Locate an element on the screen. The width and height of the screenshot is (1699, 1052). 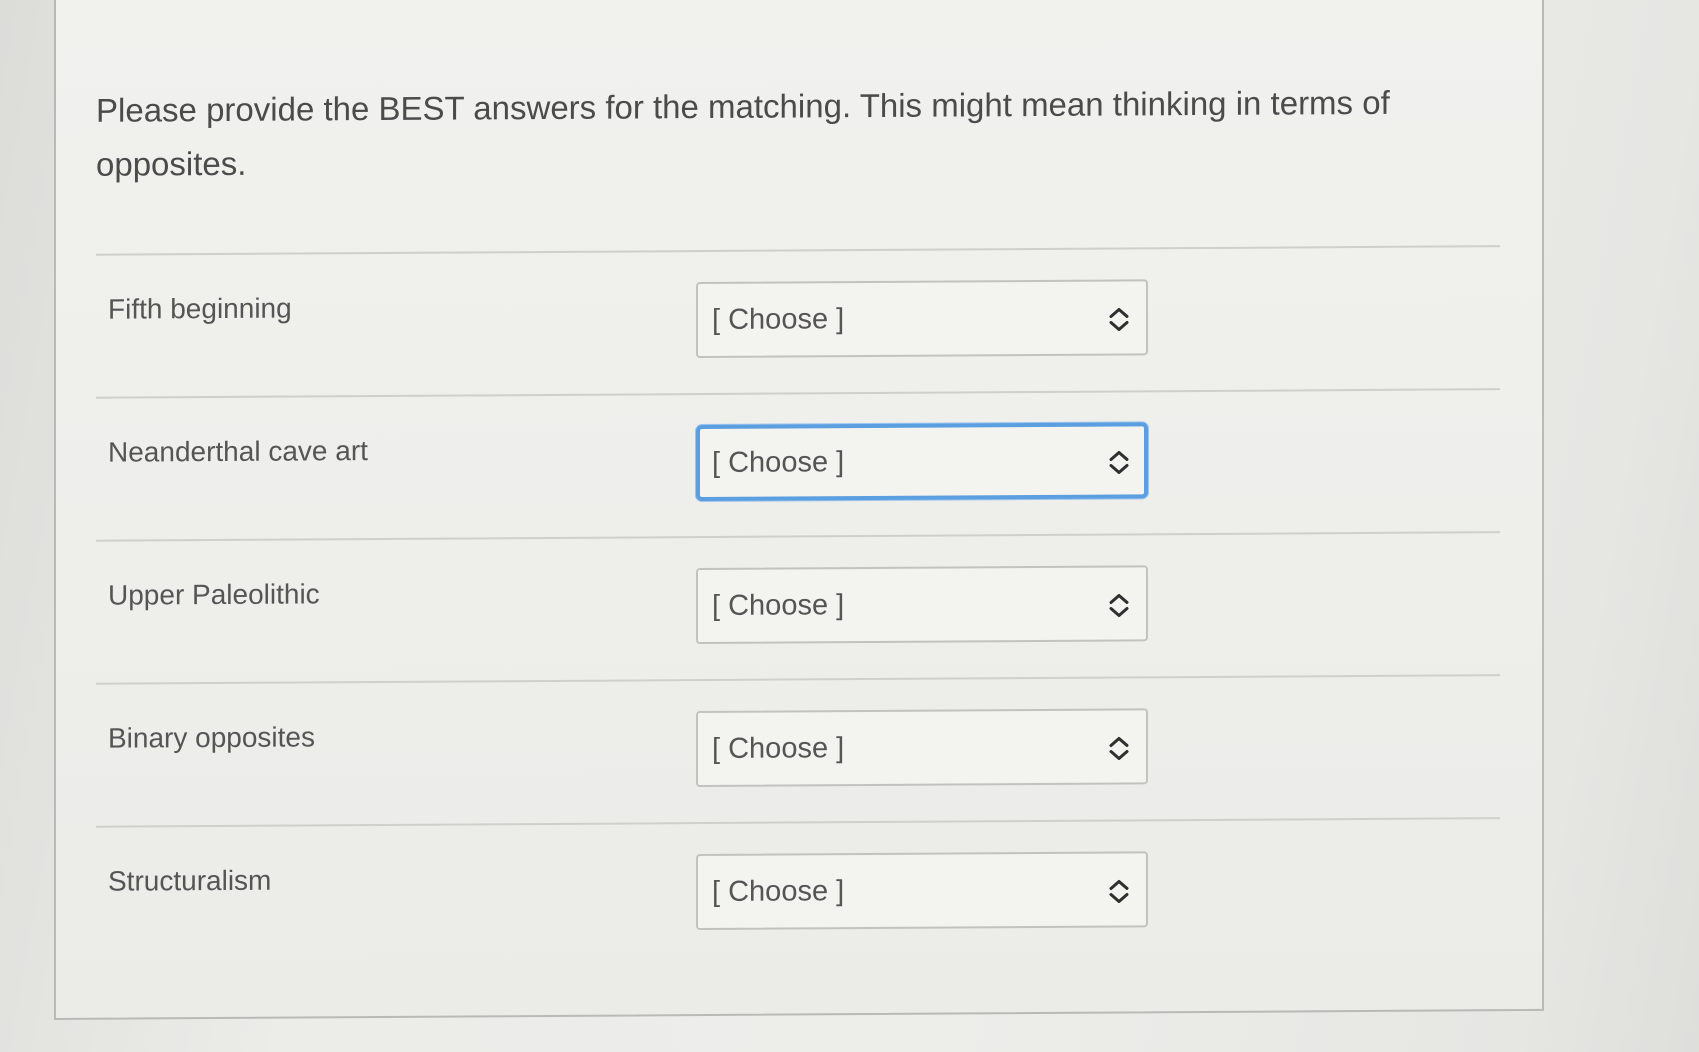
match-row-fifth-beginning: Fifth beginning [ Choose ] is located at coordinates (798, 314).